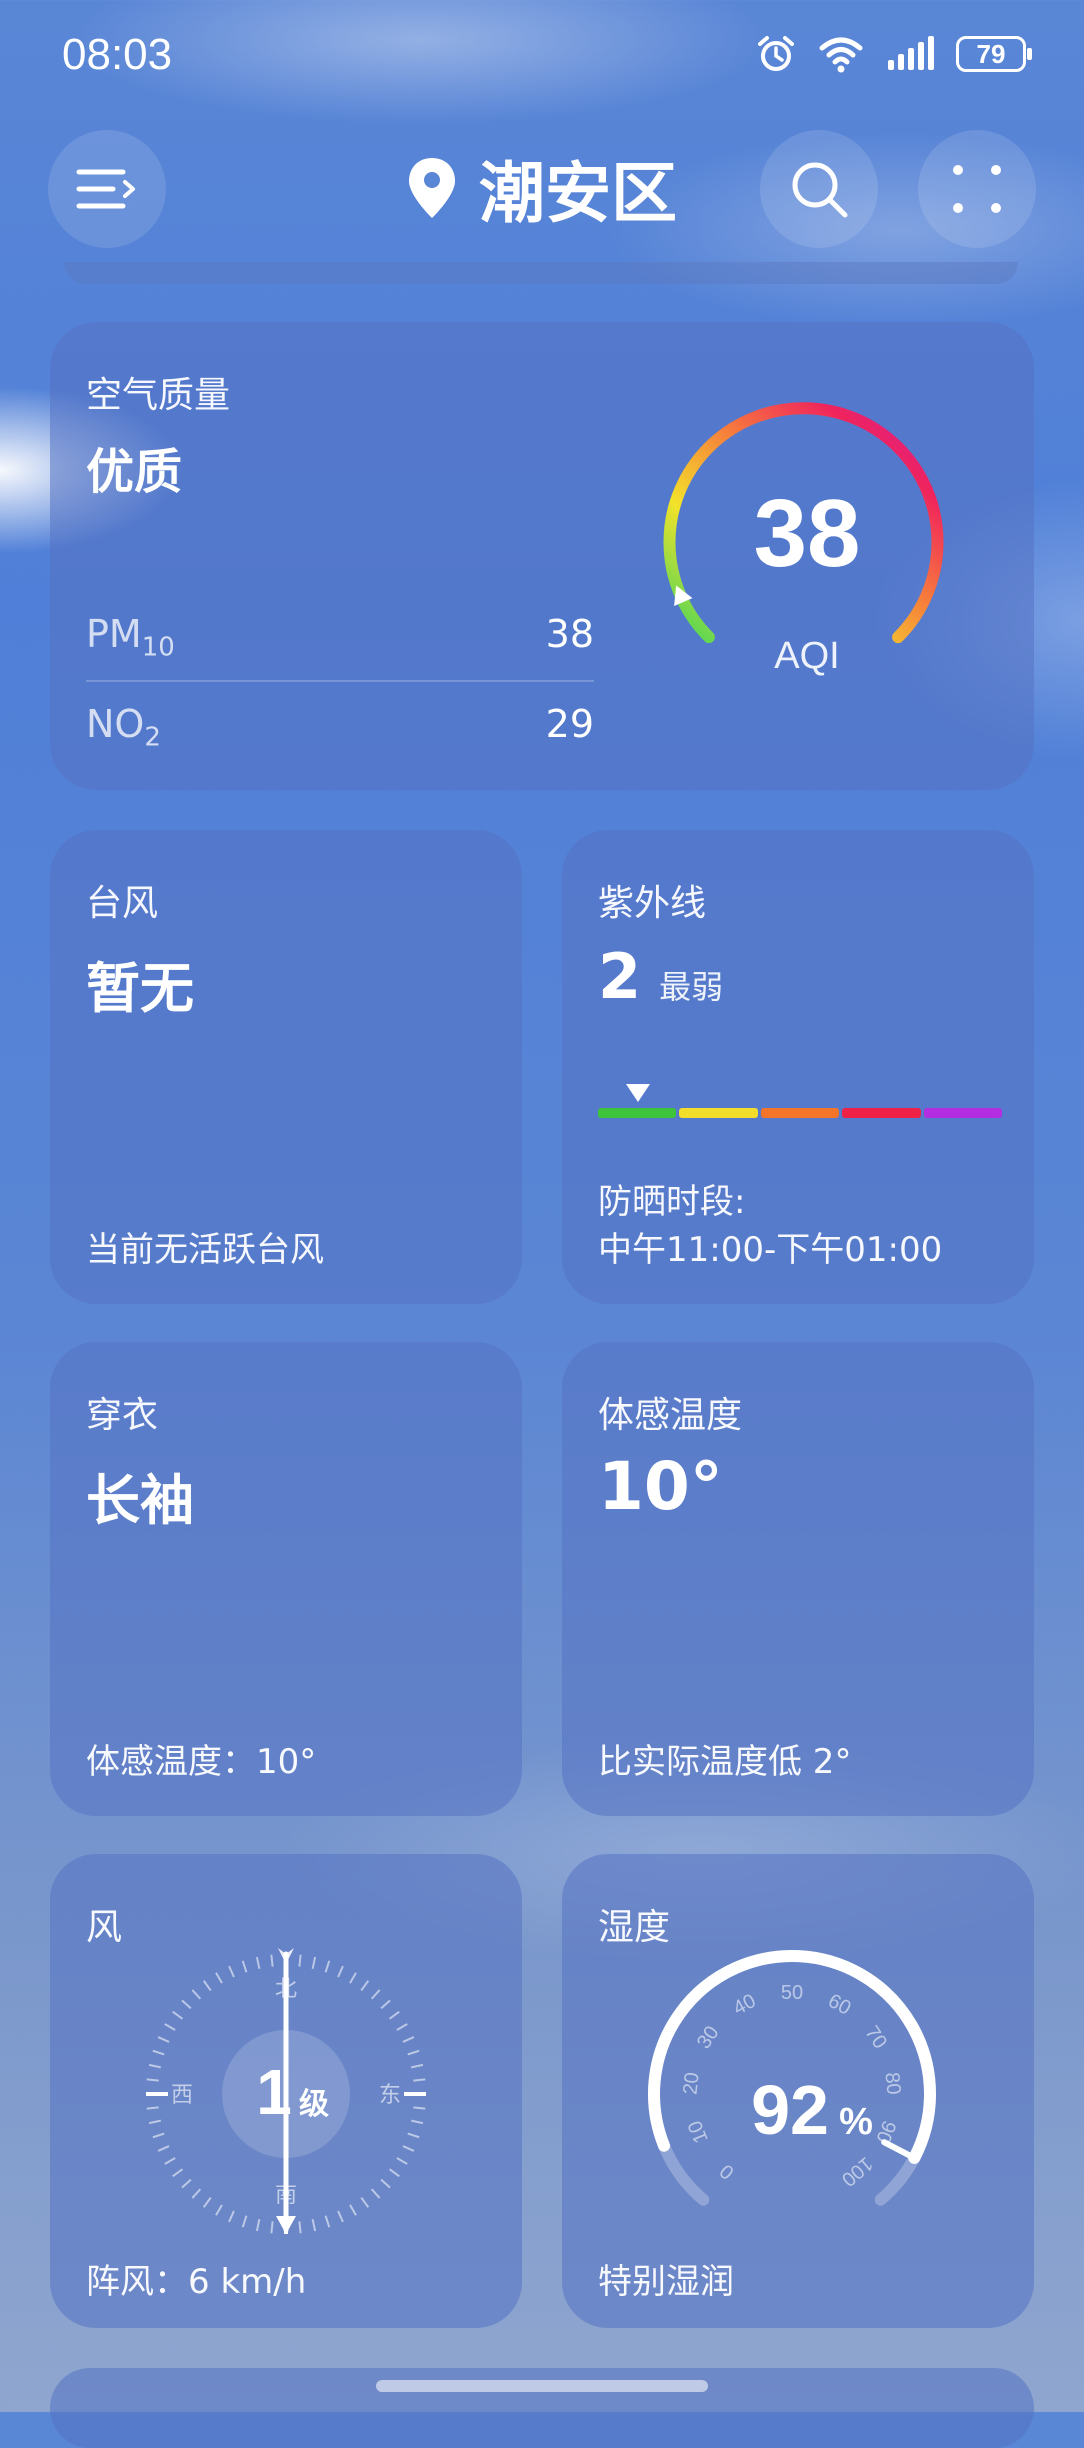 This screenshot has height=2448, width=1084. Describe the element at coordinates (158, 647) in the screenshot. I see `pm10-sub: 10` at that location.